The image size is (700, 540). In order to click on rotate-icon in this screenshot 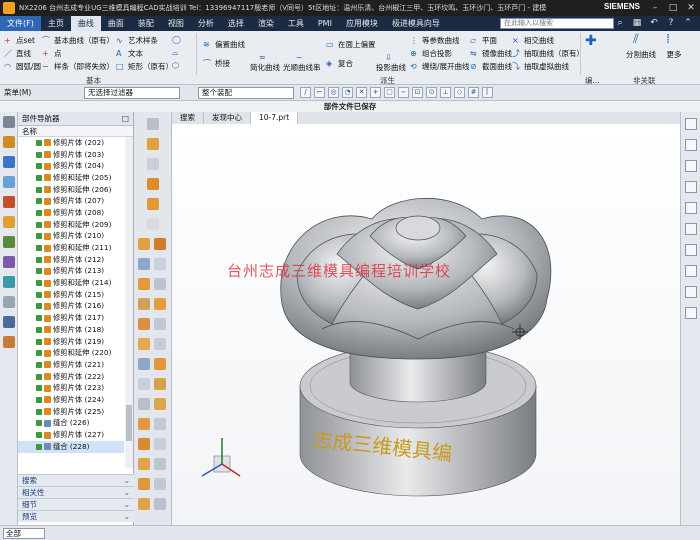, I will do `click(691, 145)`.